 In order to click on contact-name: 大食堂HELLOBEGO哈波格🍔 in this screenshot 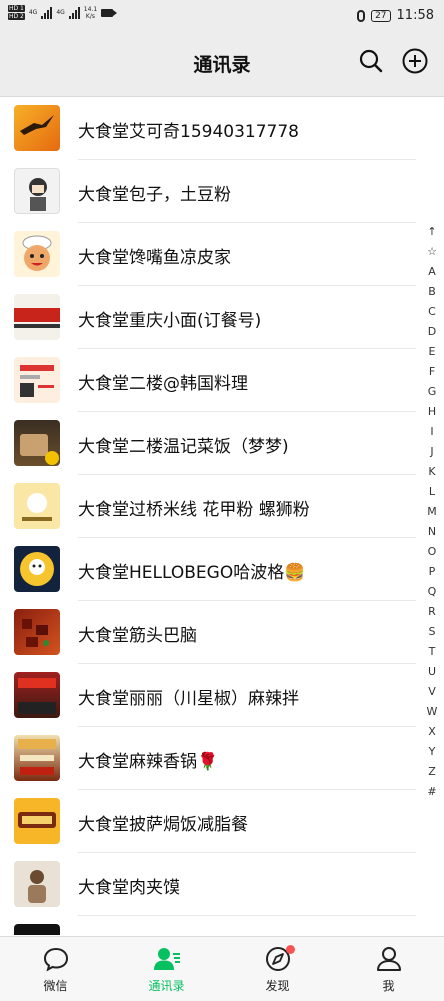, I will do `click(192, 573)`.